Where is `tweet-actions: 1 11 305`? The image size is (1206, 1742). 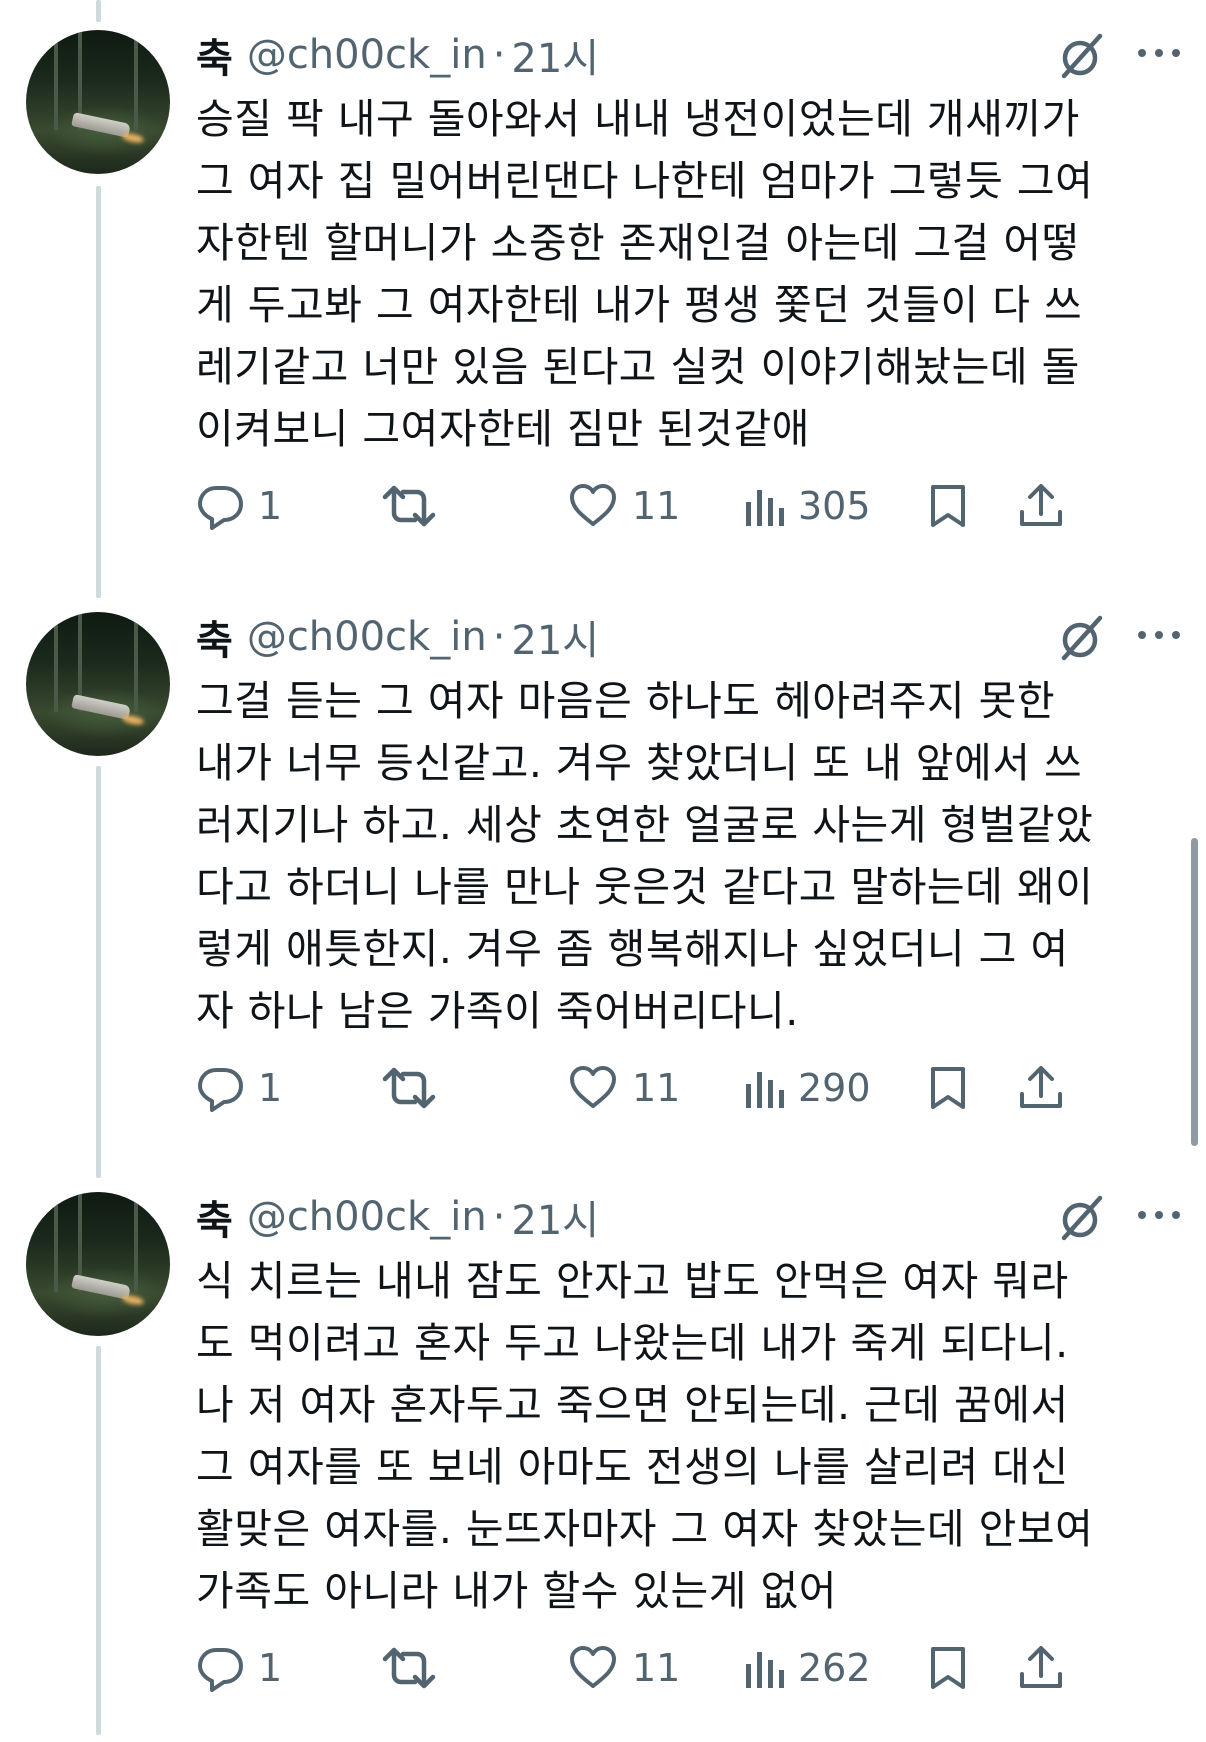
tweet-actions: 1 11 305 is located at coordinates (691, 506).